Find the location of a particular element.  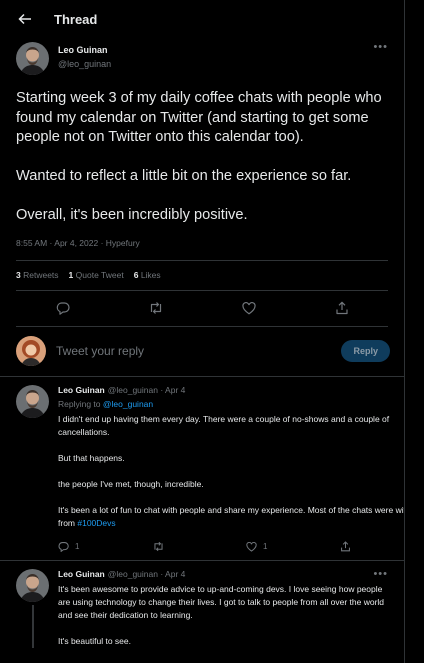

page-title: Thread is located at coordinates (76, 19).